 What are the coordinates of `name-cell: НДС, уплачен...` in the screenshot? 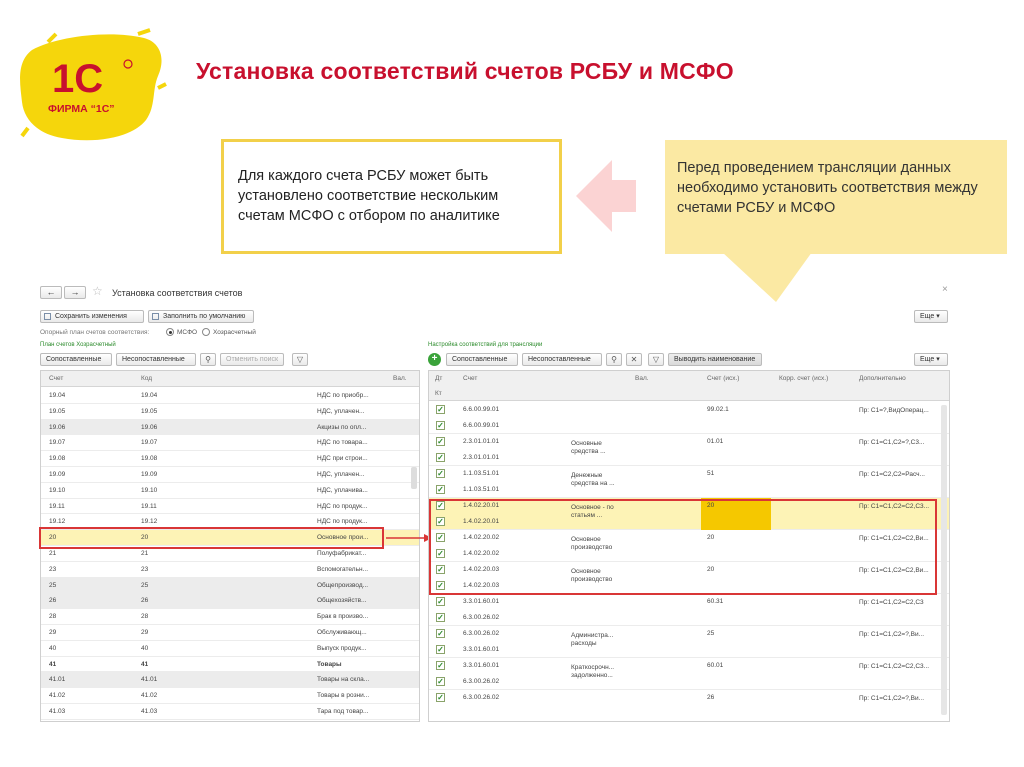 It's located at (341, 411).